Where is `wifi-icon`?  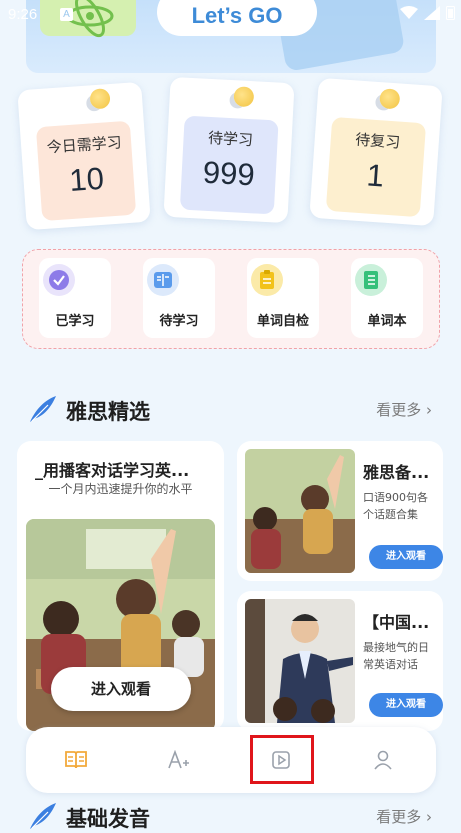
wifi-icon is located at coordinates (409, 12).